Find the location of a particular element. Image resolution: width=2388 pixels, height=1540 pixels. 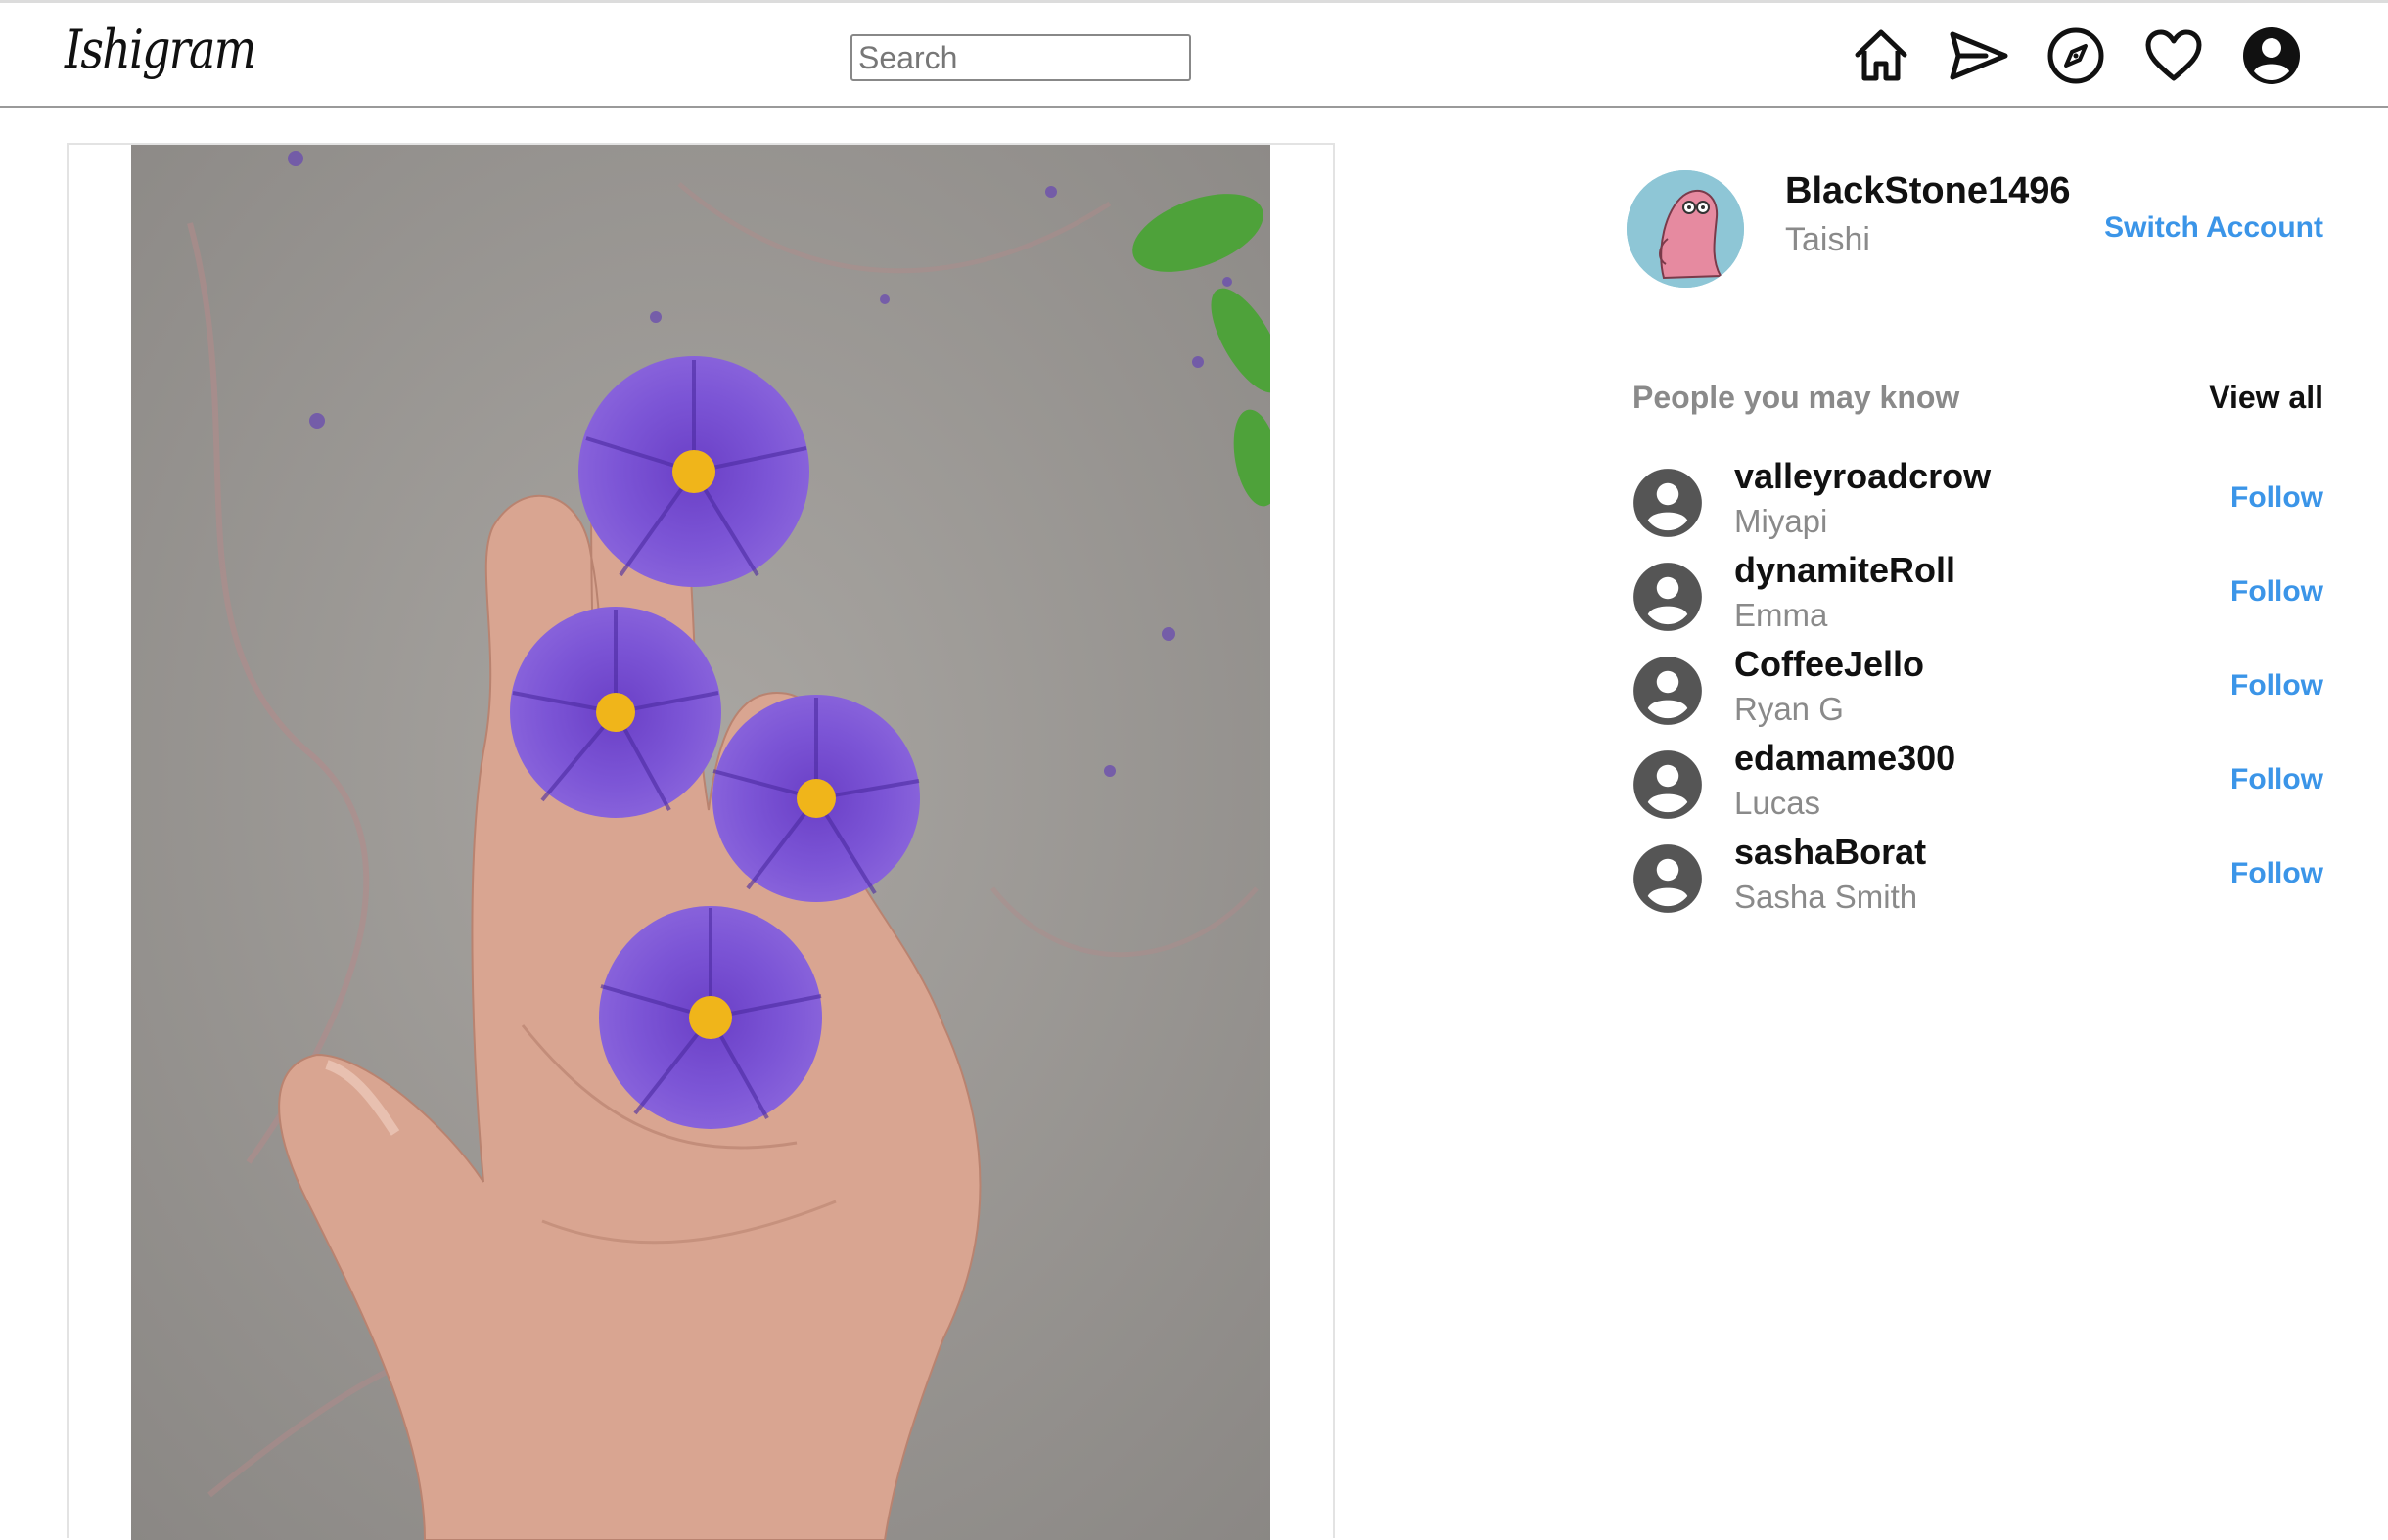

suggestion-username: sashaBorat is located at coordinates (1830, 853).